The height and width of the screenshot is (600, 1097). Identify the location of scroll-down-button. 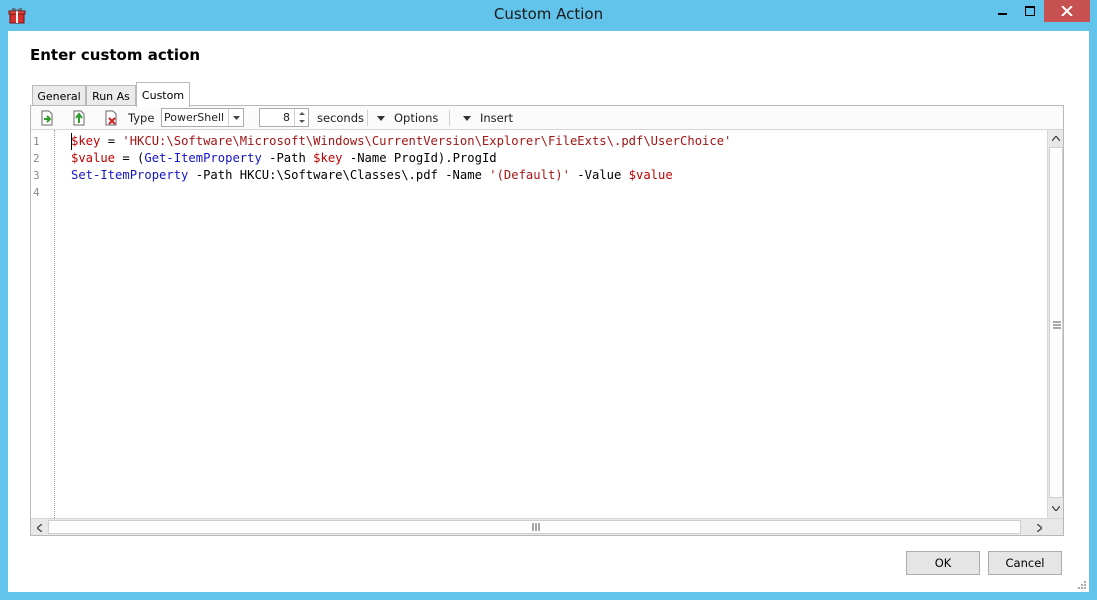
(1056, 508).